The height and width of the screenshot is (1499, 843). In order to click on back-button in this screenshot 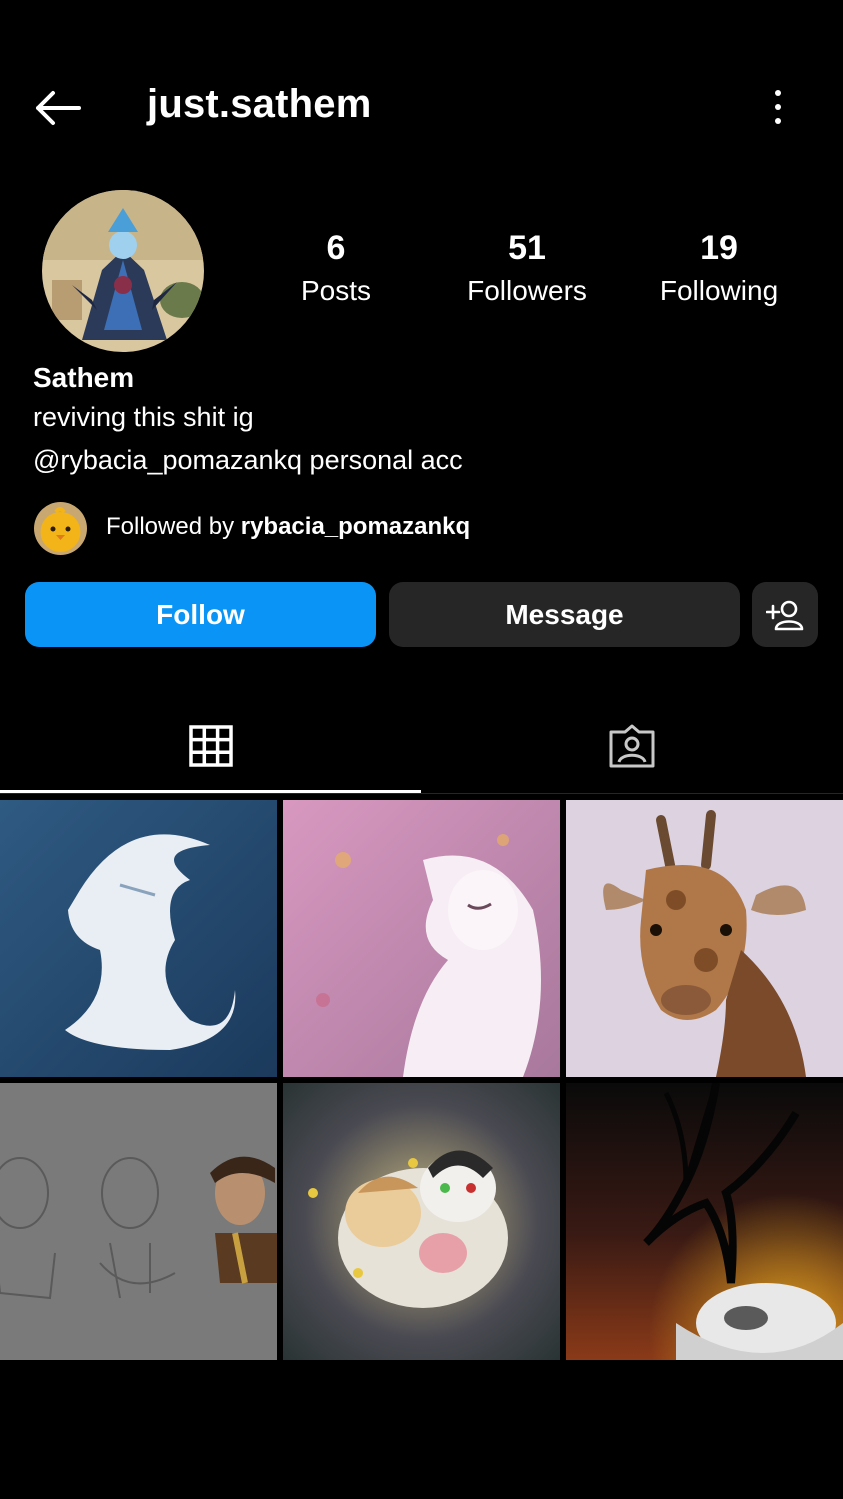, I will do `click(57, 108)`.